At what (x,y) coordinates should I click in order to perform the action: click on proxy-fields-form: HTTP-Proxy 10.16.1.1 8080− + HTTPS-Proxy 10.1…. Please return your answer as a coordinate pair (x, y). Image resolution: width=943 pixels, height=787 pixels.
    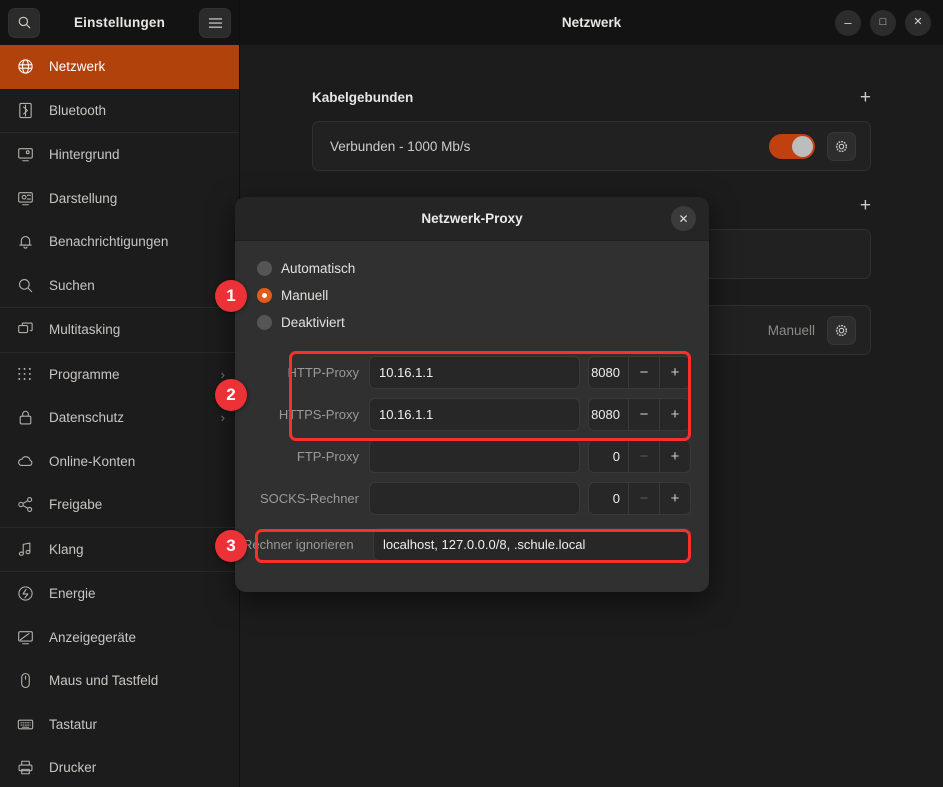
    Looking at the image, I should click on (472, 458).